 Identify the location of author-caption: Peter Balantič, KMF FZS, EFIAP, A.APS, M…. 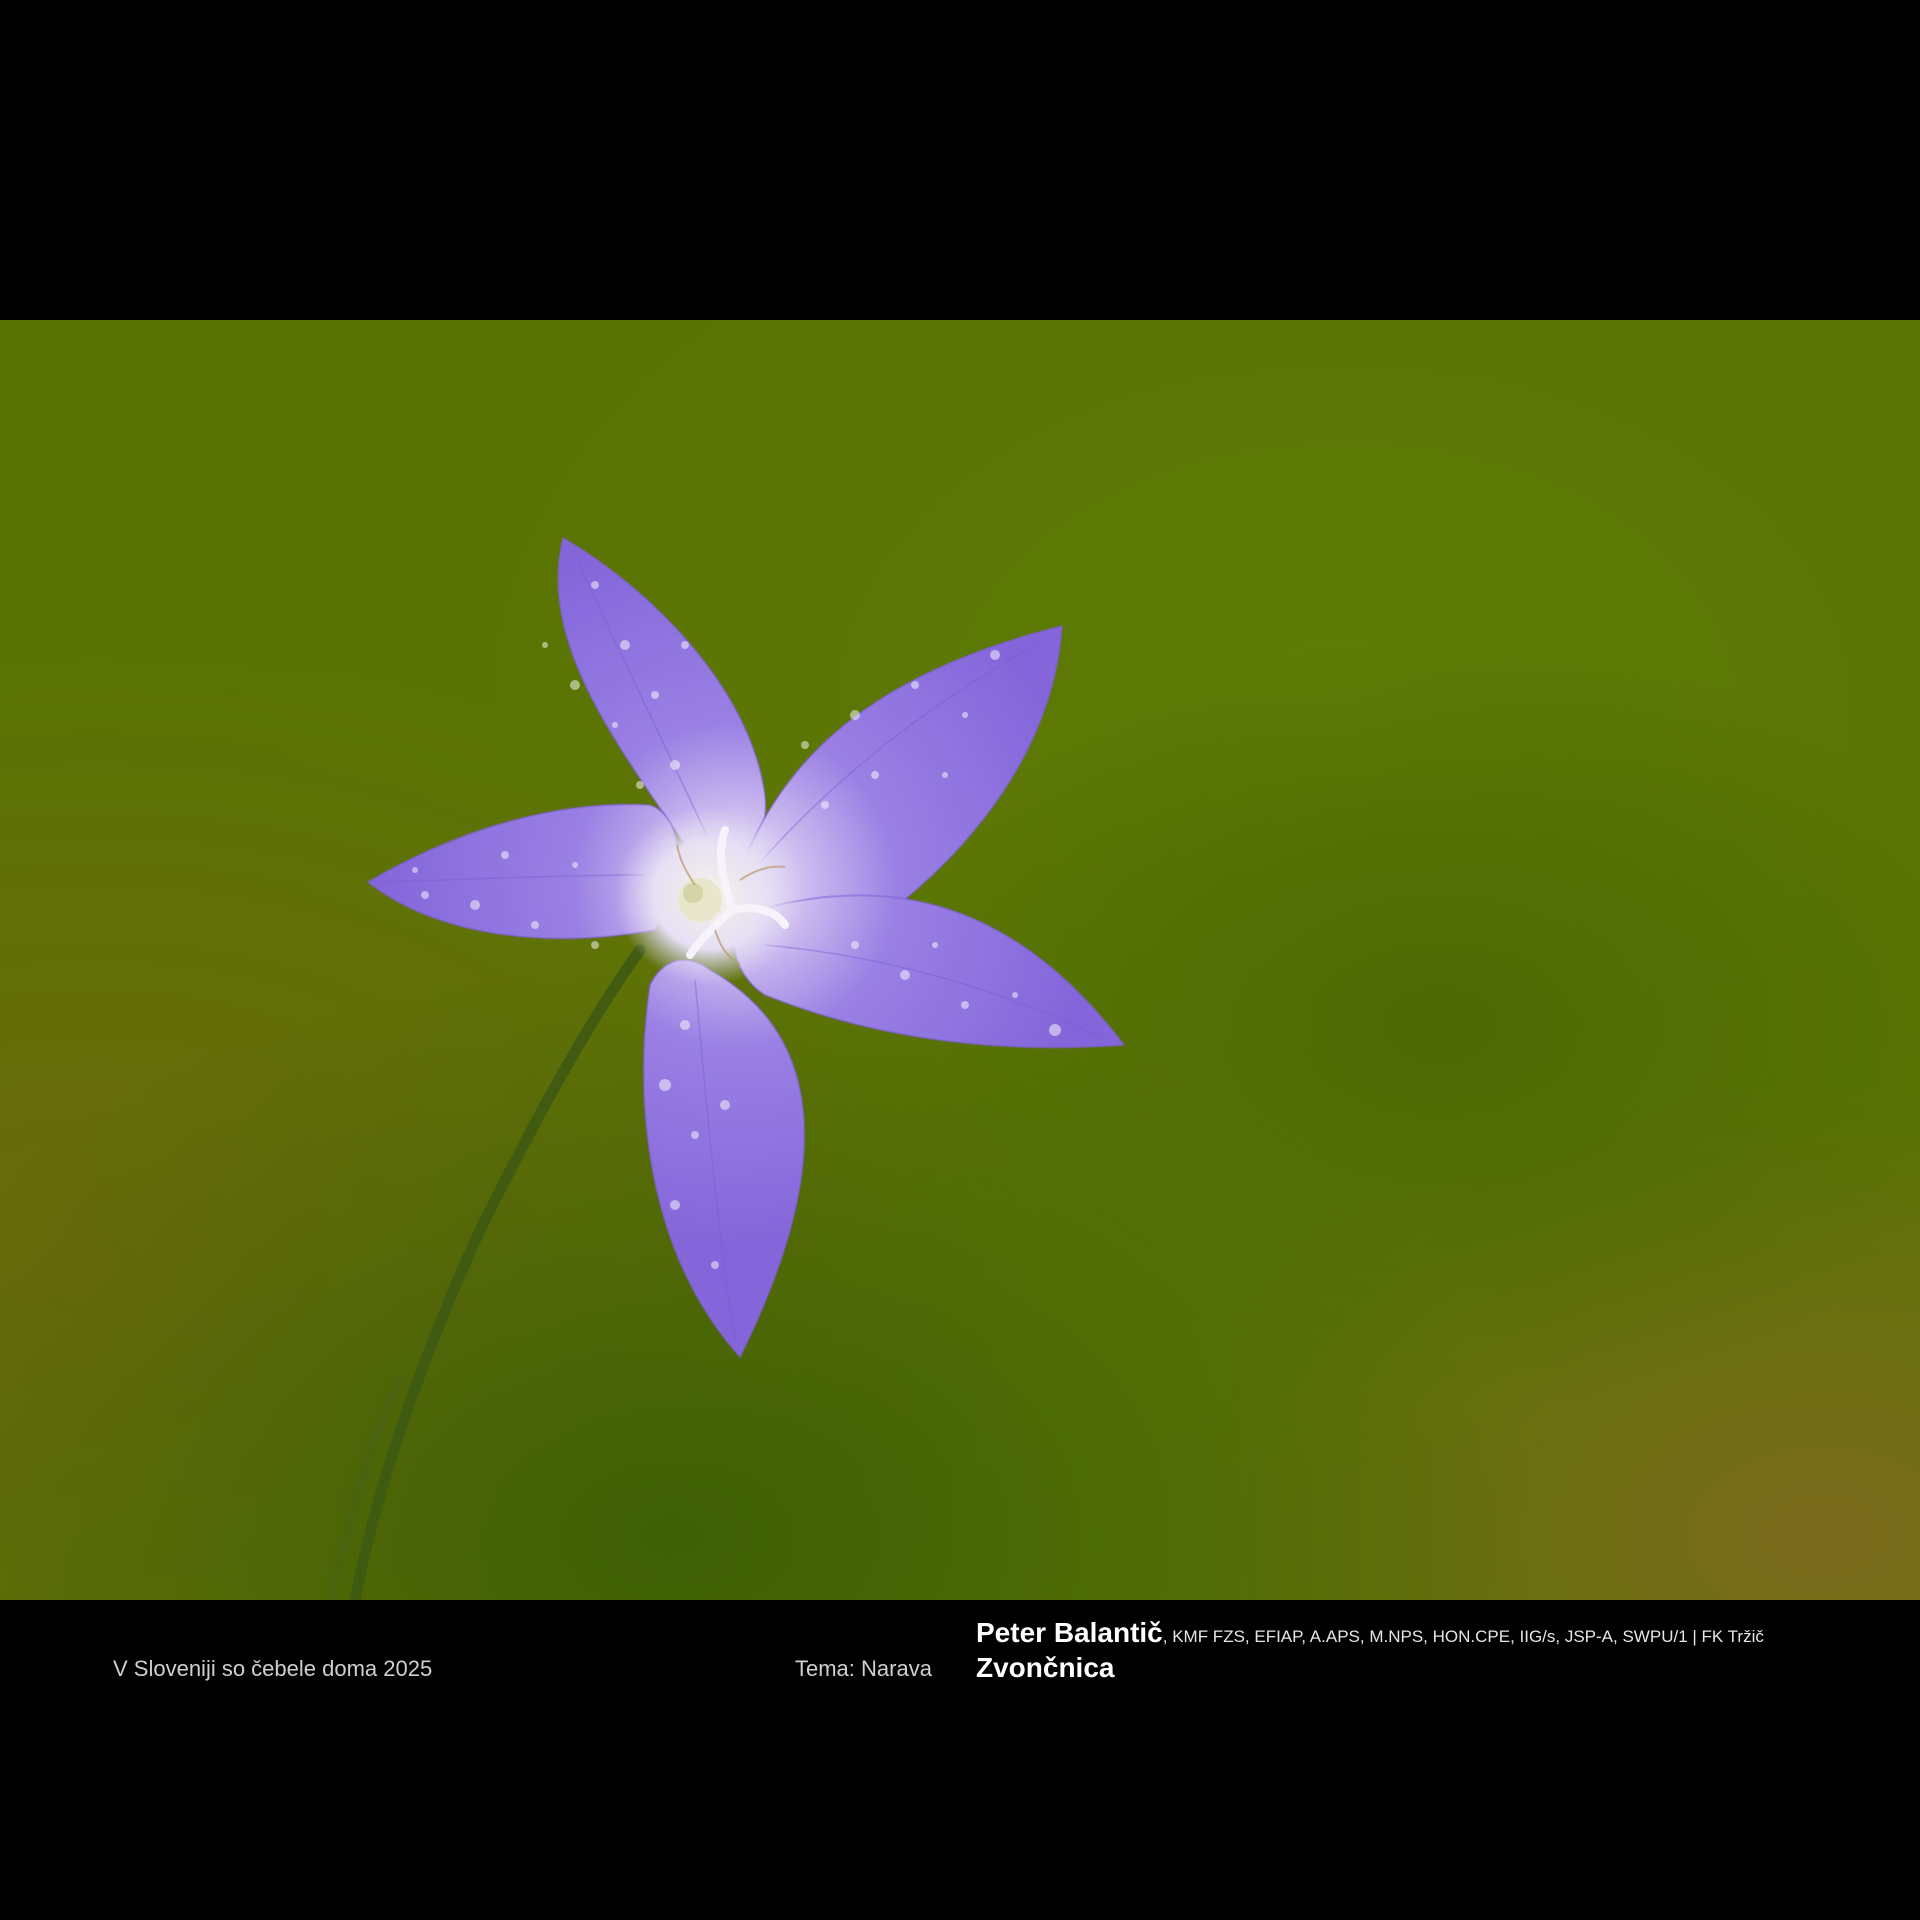
(1370, 1633).